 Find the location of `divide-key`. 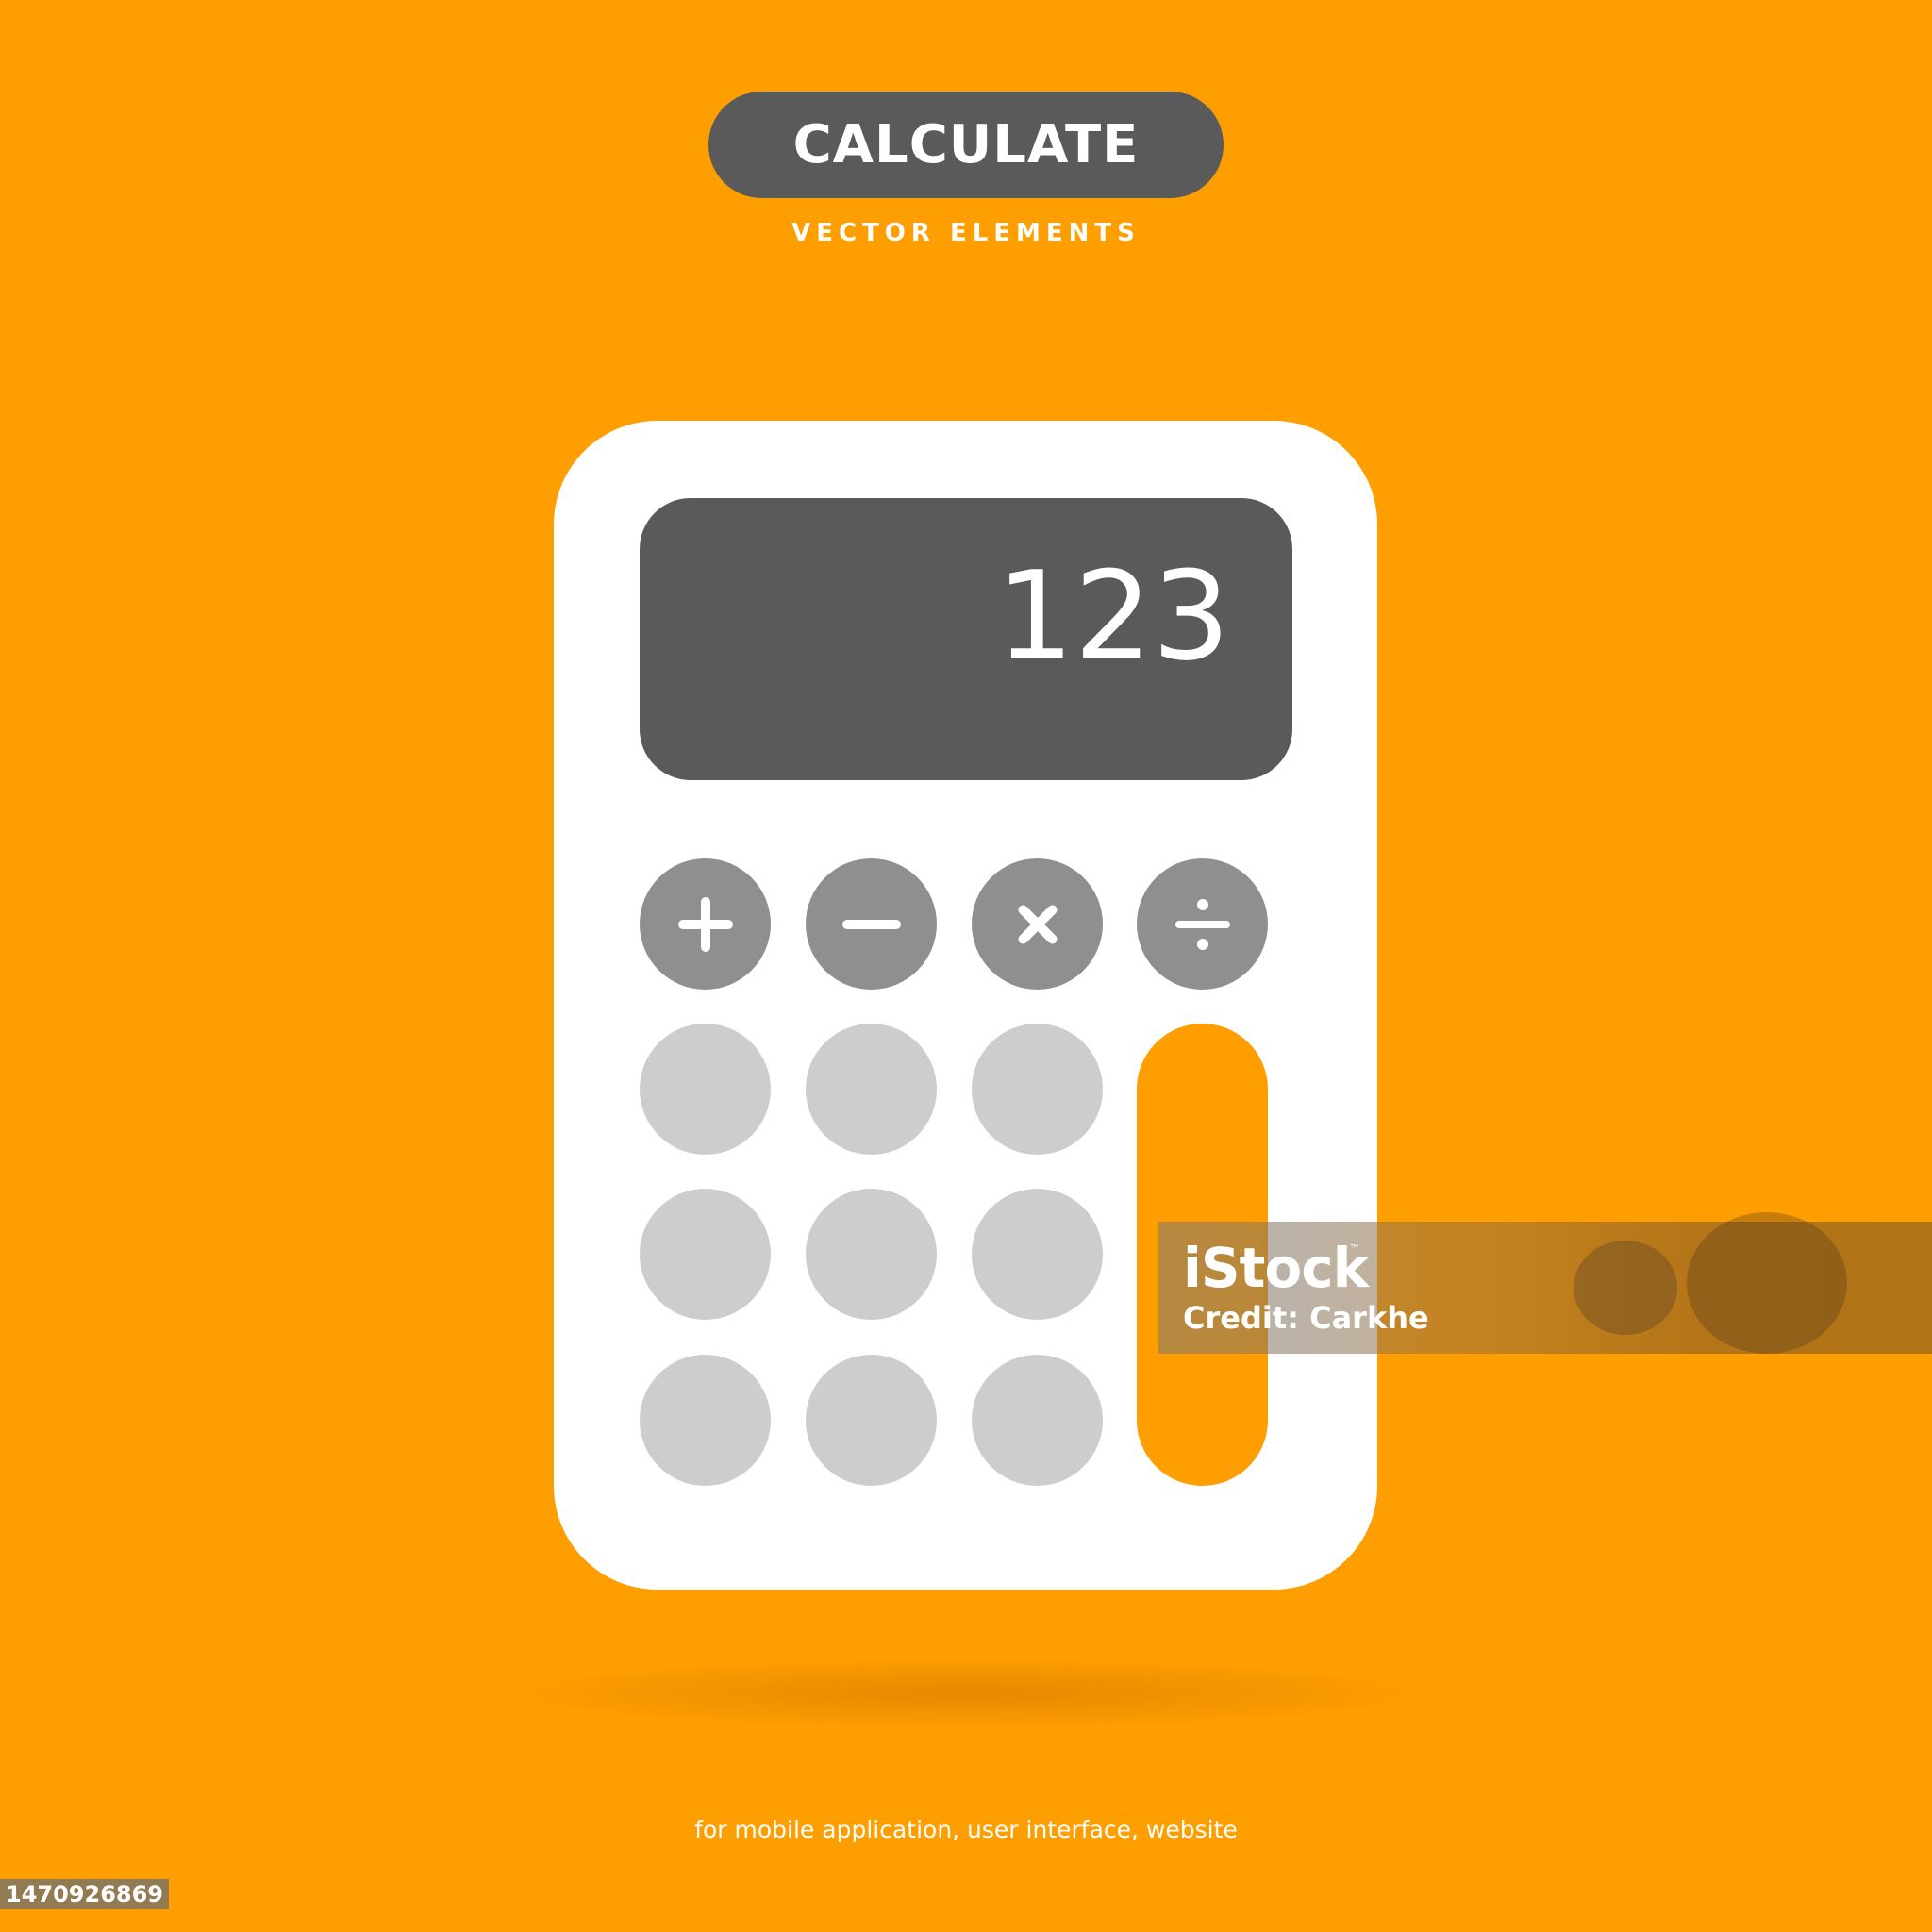

divide-key is located at coordinates (1202, 924).